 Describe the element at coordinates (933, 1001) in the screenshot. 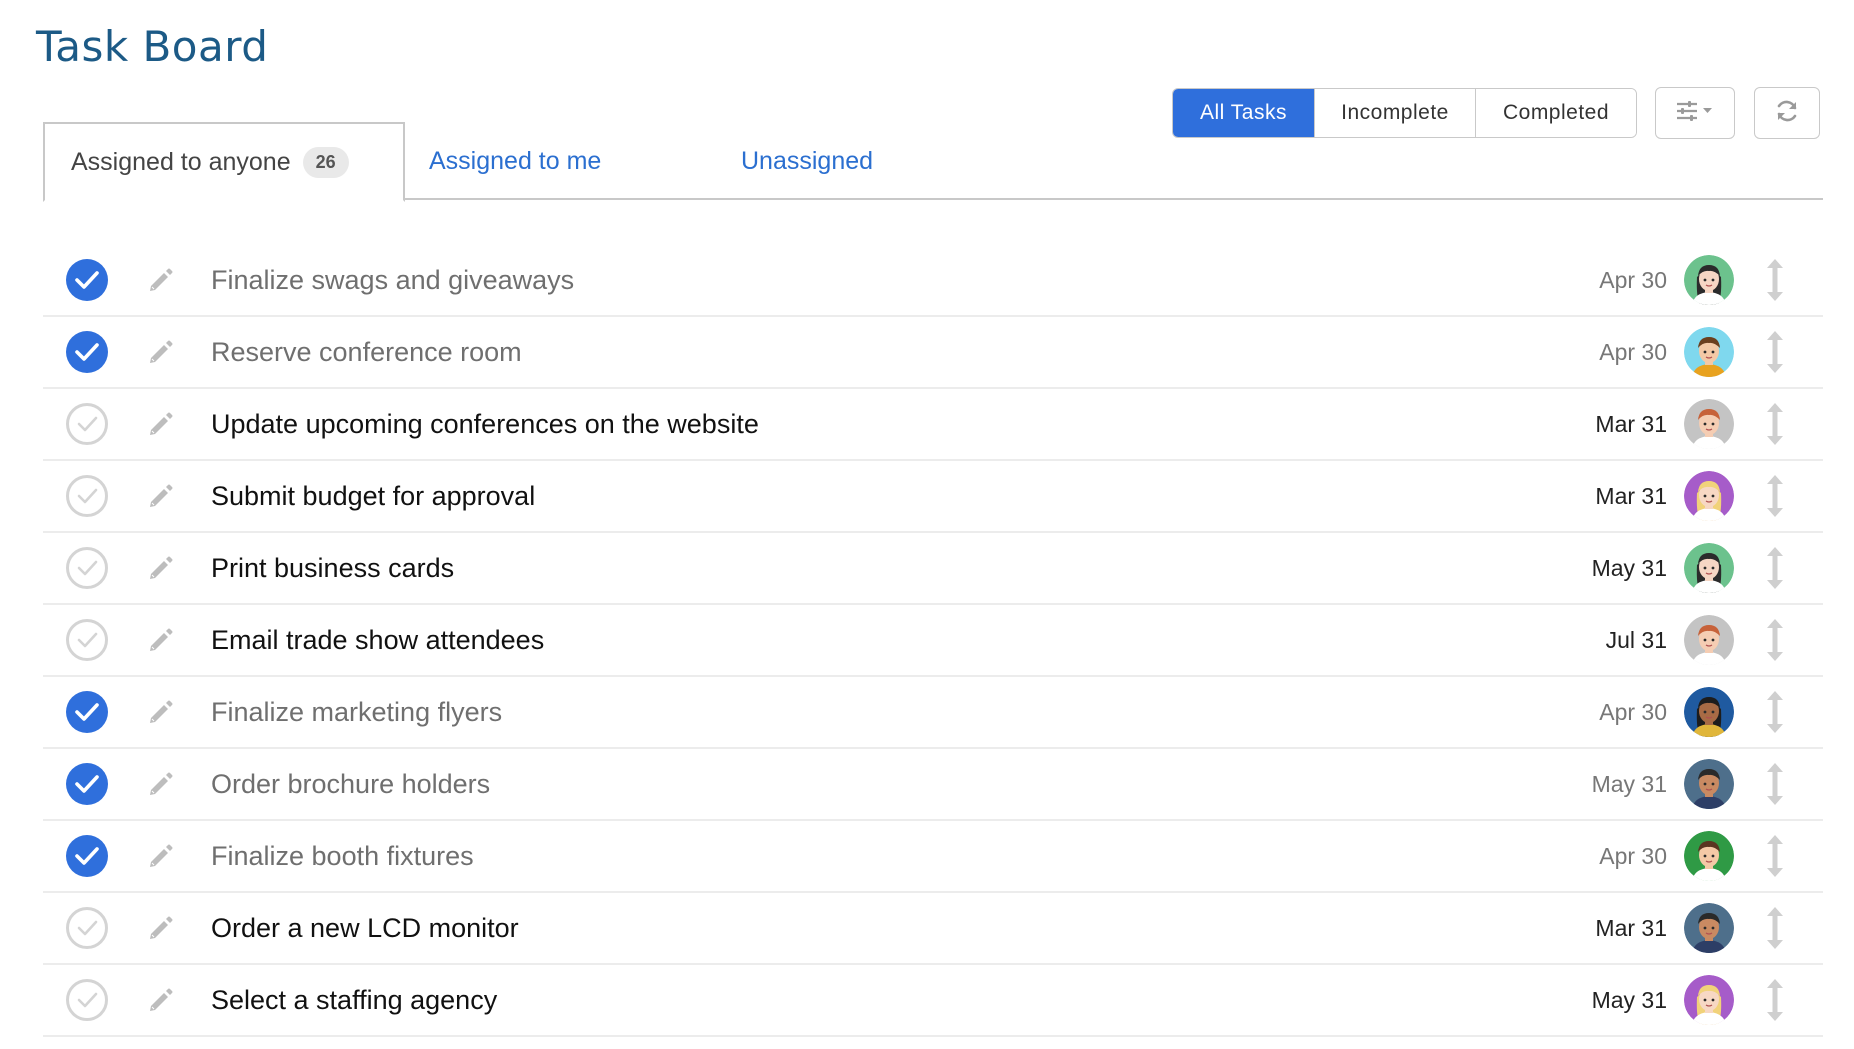

I see `task-row: Select a staffing agency May 31` at that location.